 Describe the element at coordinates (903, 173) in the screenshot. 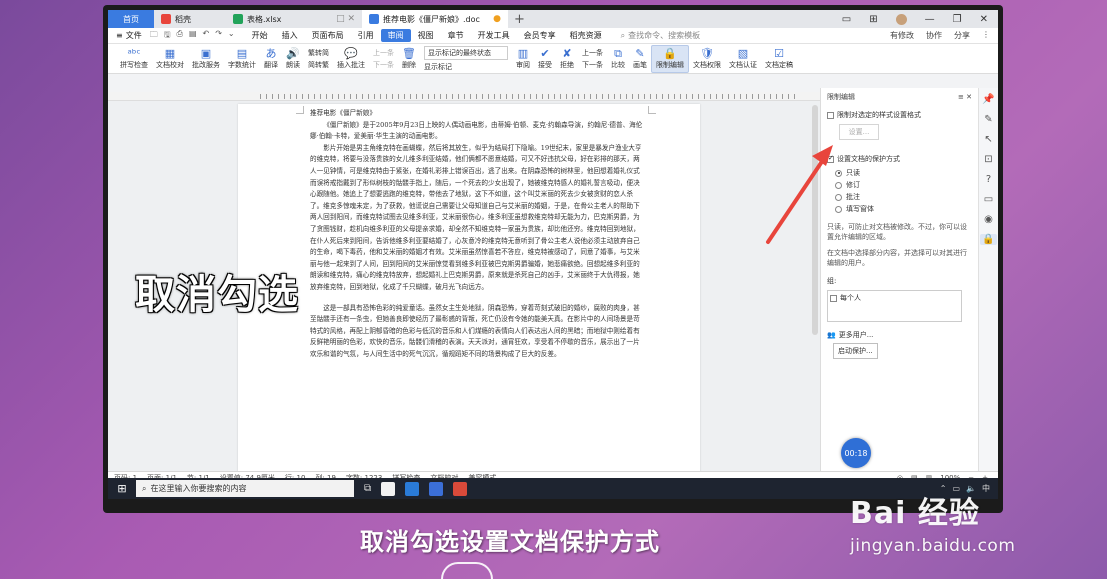

I see `radio-readonly: 只读` at that location.